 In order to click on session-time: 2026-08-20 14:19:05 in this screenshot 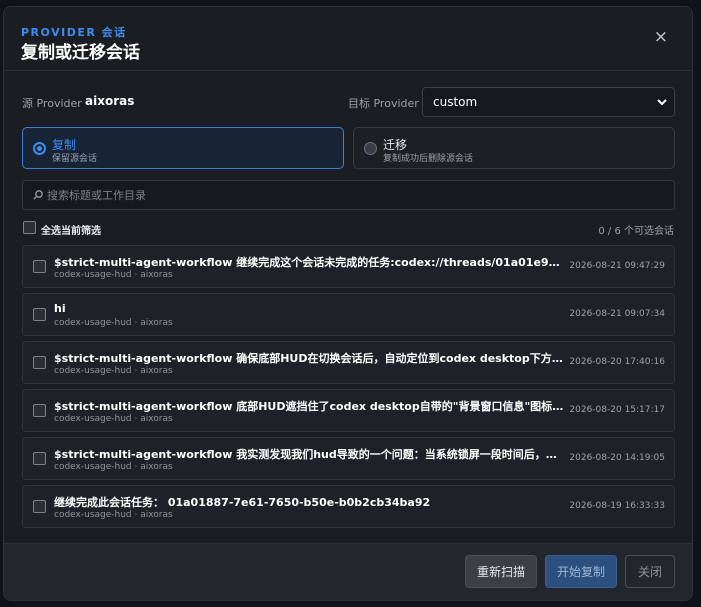, I will do `click(617, 458)`.